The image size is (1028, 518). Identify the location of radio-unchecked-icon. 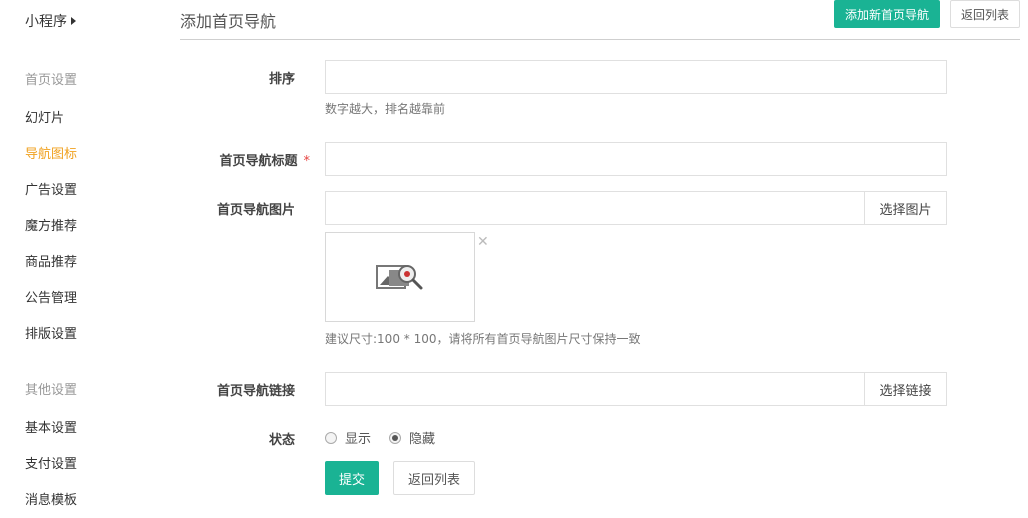
(331, 437).